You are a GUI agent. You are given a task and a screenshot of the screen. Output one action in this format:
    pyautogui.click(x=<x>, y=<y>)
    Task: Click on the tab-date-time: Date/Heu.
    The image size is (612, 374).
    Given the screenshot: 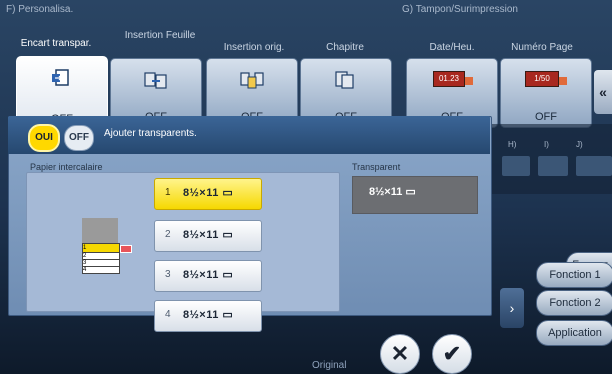 What is the action you would take?
    pyautogui.click(x=452, y=47)
    